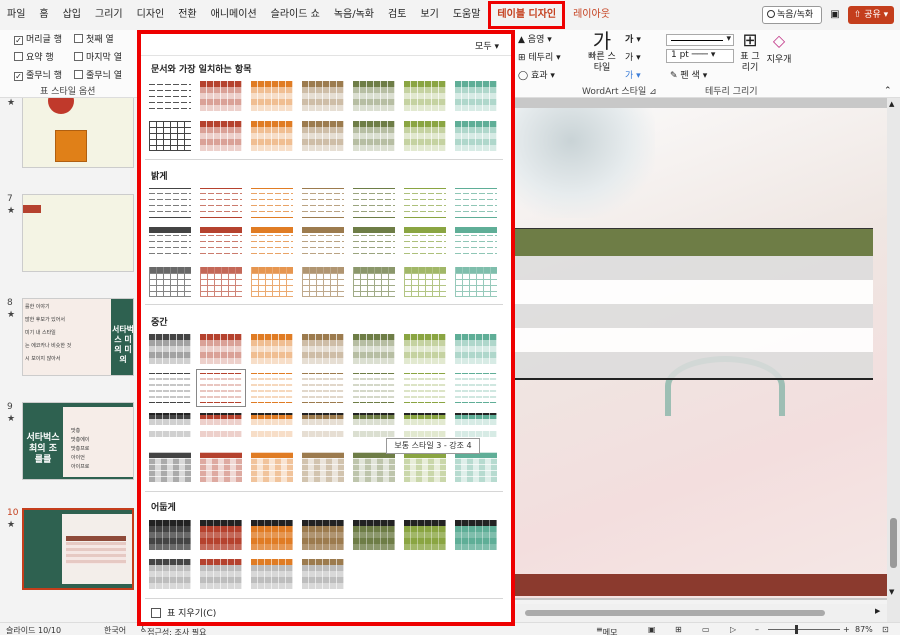 The image size is (900, 635). Describe the element at coordinates (796, 629) in the screenshot. I see `zoom-slider-thumb` at that location.